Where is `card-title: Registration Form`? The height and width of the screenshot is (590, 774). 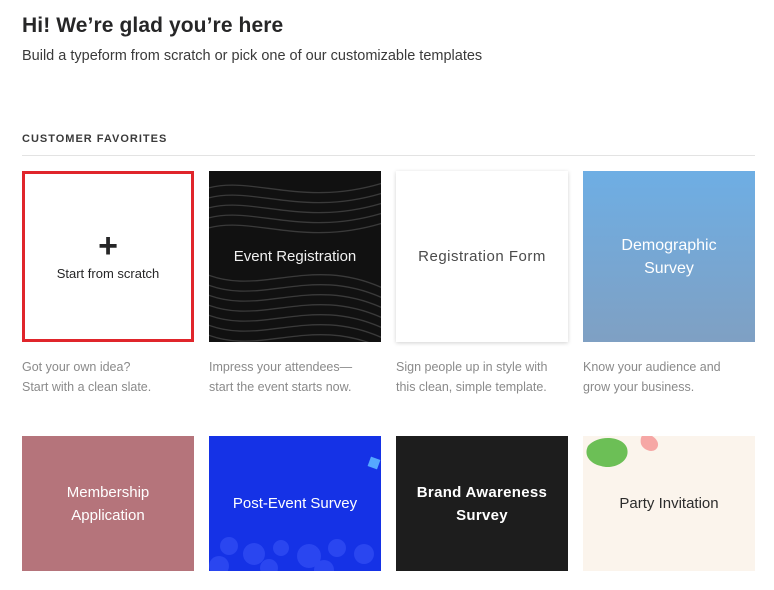 card-title: Registration Form is located at coordinates (482, 256).